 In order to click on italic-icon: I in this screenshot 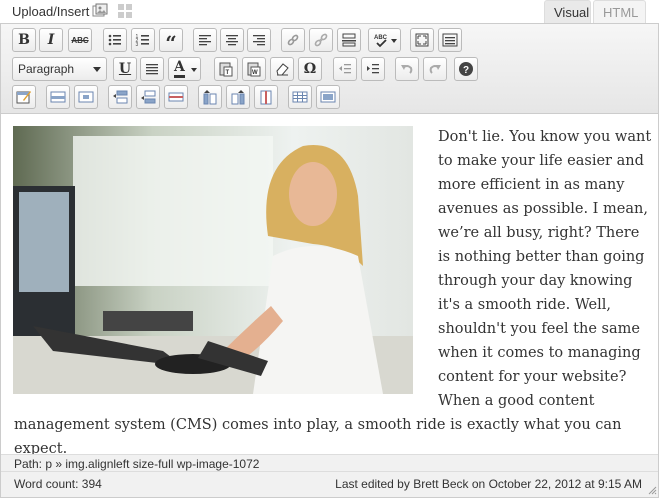, I will do `click(51, 40)`.